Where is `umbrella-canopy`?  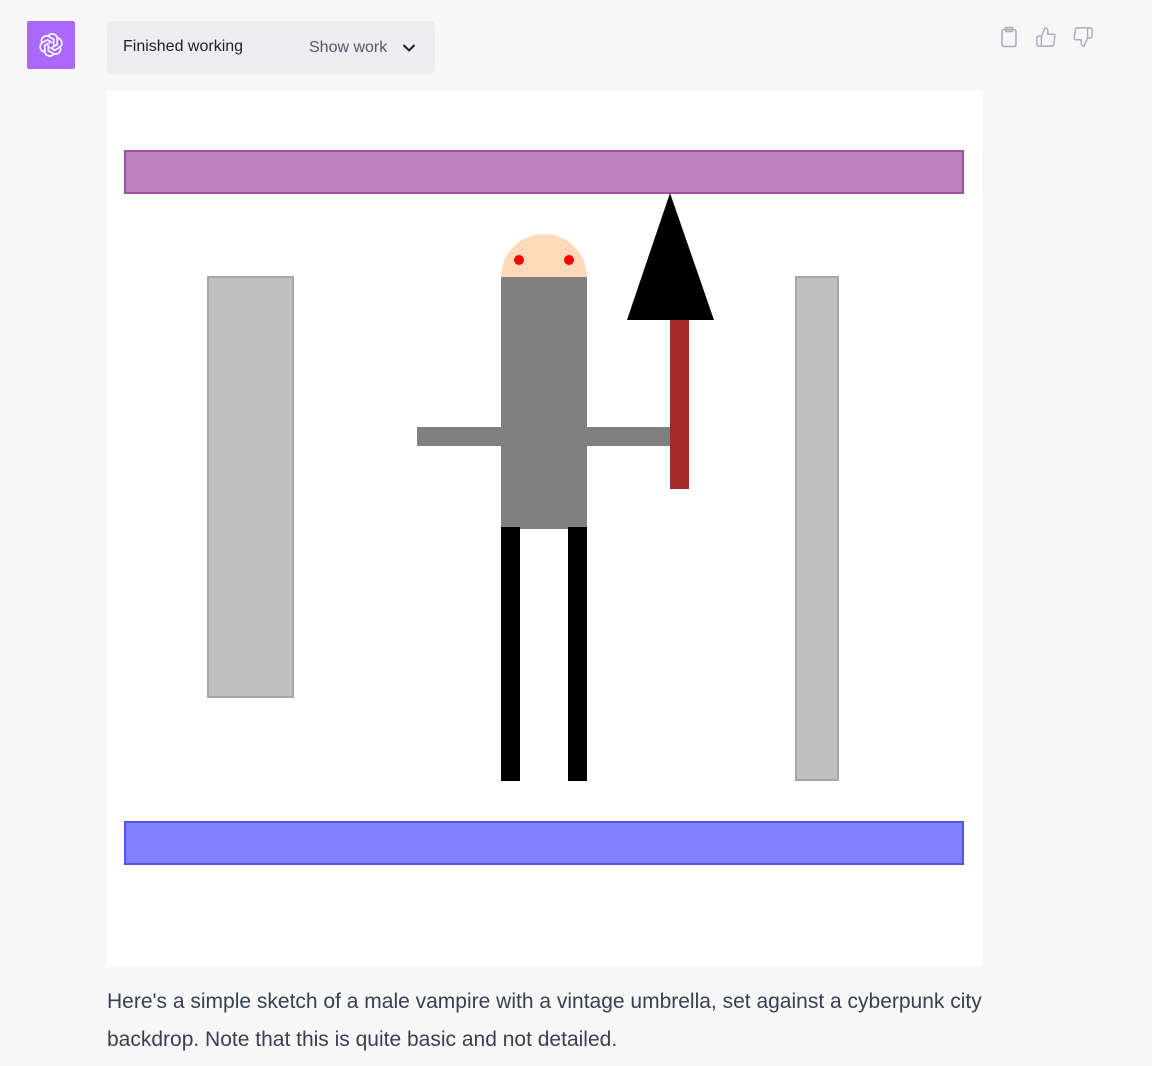 umbrella-canopy is located at coordinates (670, 256).